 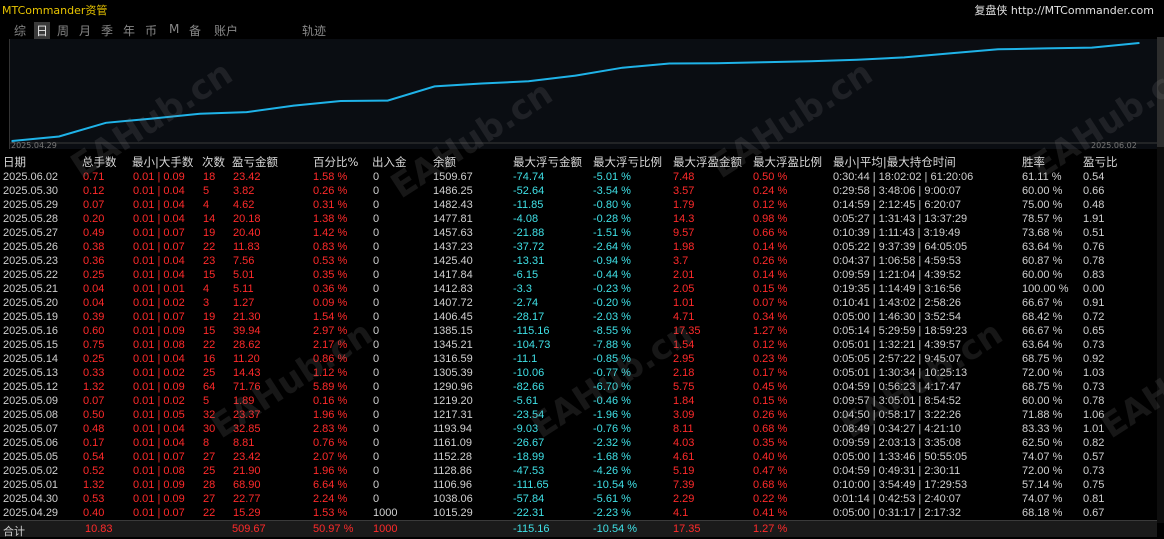 I want to click on col-count: 次数, so click(x=213, y=162).